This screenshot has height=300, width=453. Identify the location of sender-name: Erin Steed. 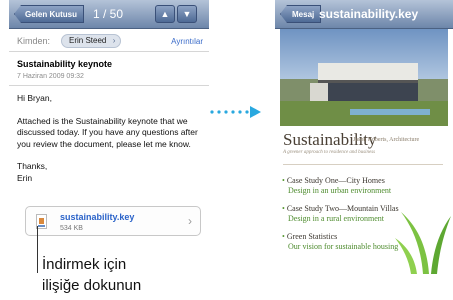
(88, 40).